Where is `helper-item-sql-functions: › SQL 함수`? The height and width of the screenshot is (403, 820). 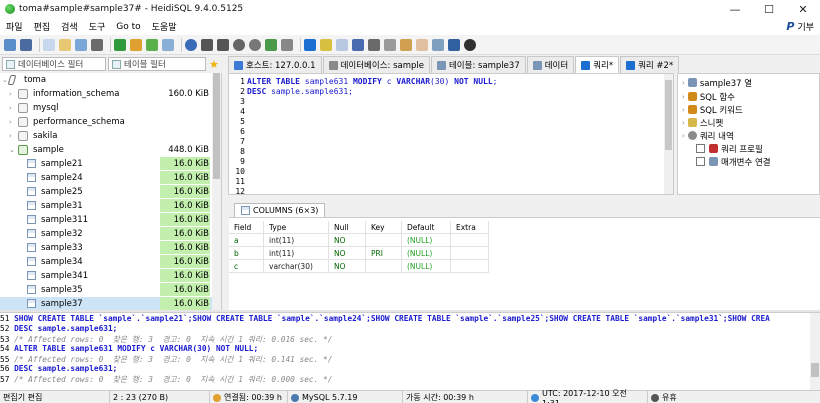 helper-item-sql-functions: › SQL 함수 is located at coordinates (706, 96).